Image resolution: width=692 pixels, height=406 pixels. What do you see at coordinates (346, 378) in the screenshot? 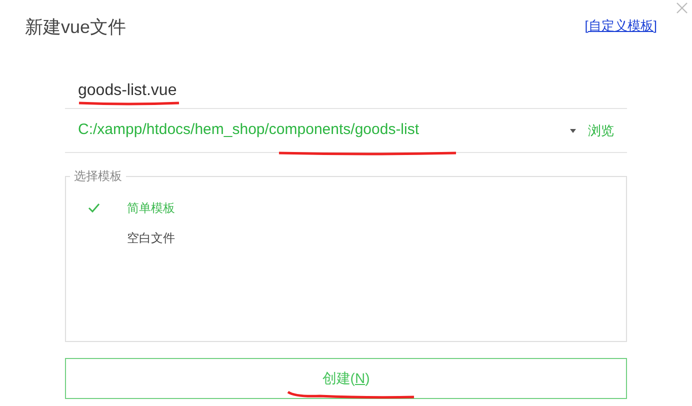
I see `create-button: 创建(N)` at bounding box center [346, 378].